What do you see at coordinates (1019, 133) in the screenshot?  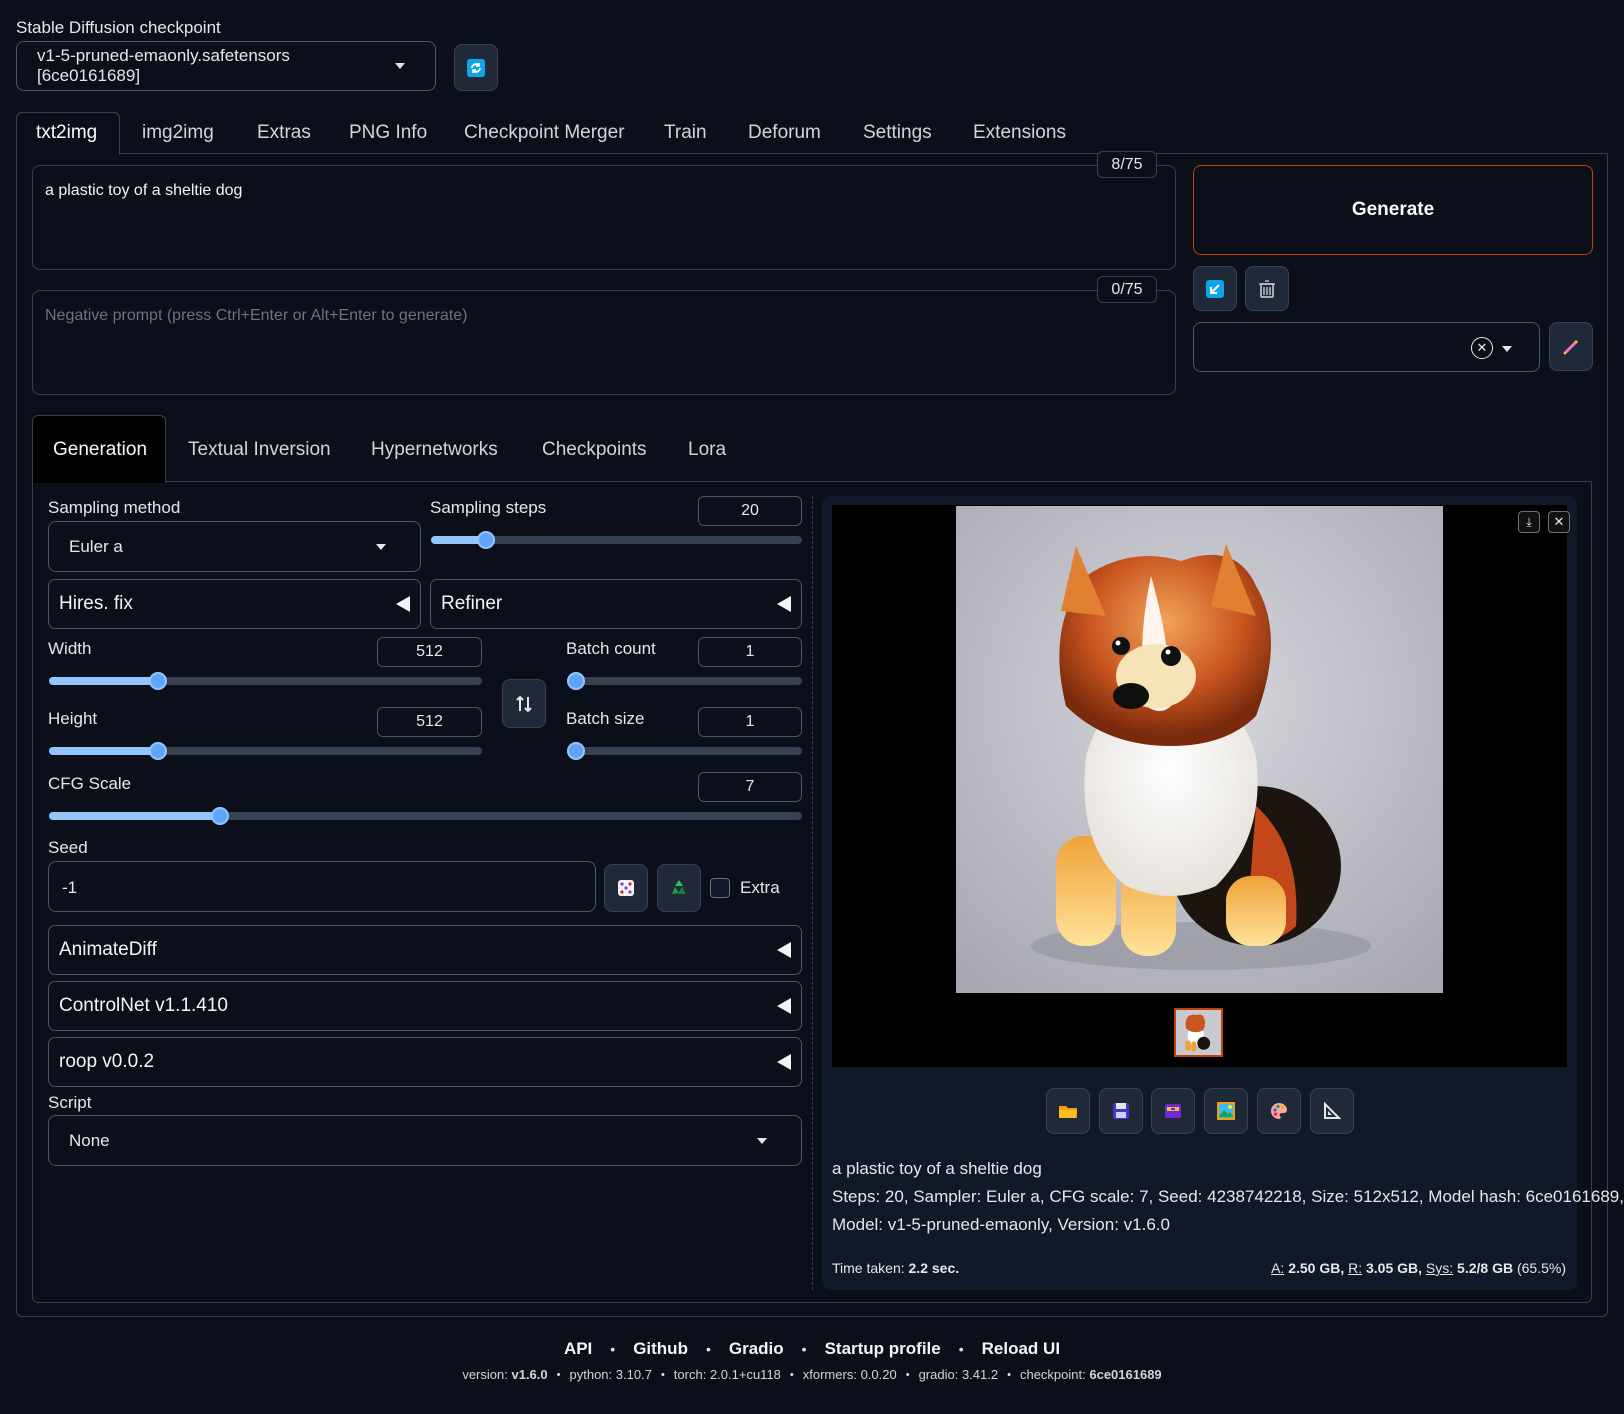 I see `tab-extensions: Extensions` at bounding box center [1019, 133].